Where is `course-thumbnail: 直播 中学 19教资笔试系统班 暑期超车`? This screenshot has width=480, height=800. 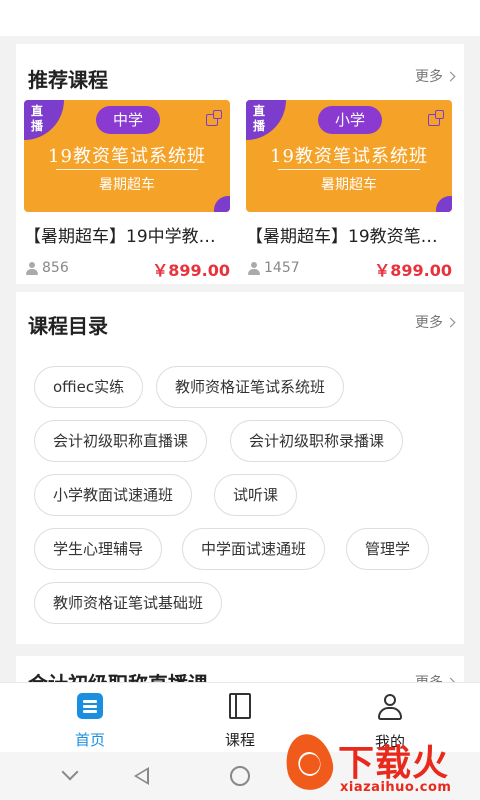 course-thumbnail: 直播 中学 19教资笔试系统班 暑期超车 is located at coordinates (127, 156).